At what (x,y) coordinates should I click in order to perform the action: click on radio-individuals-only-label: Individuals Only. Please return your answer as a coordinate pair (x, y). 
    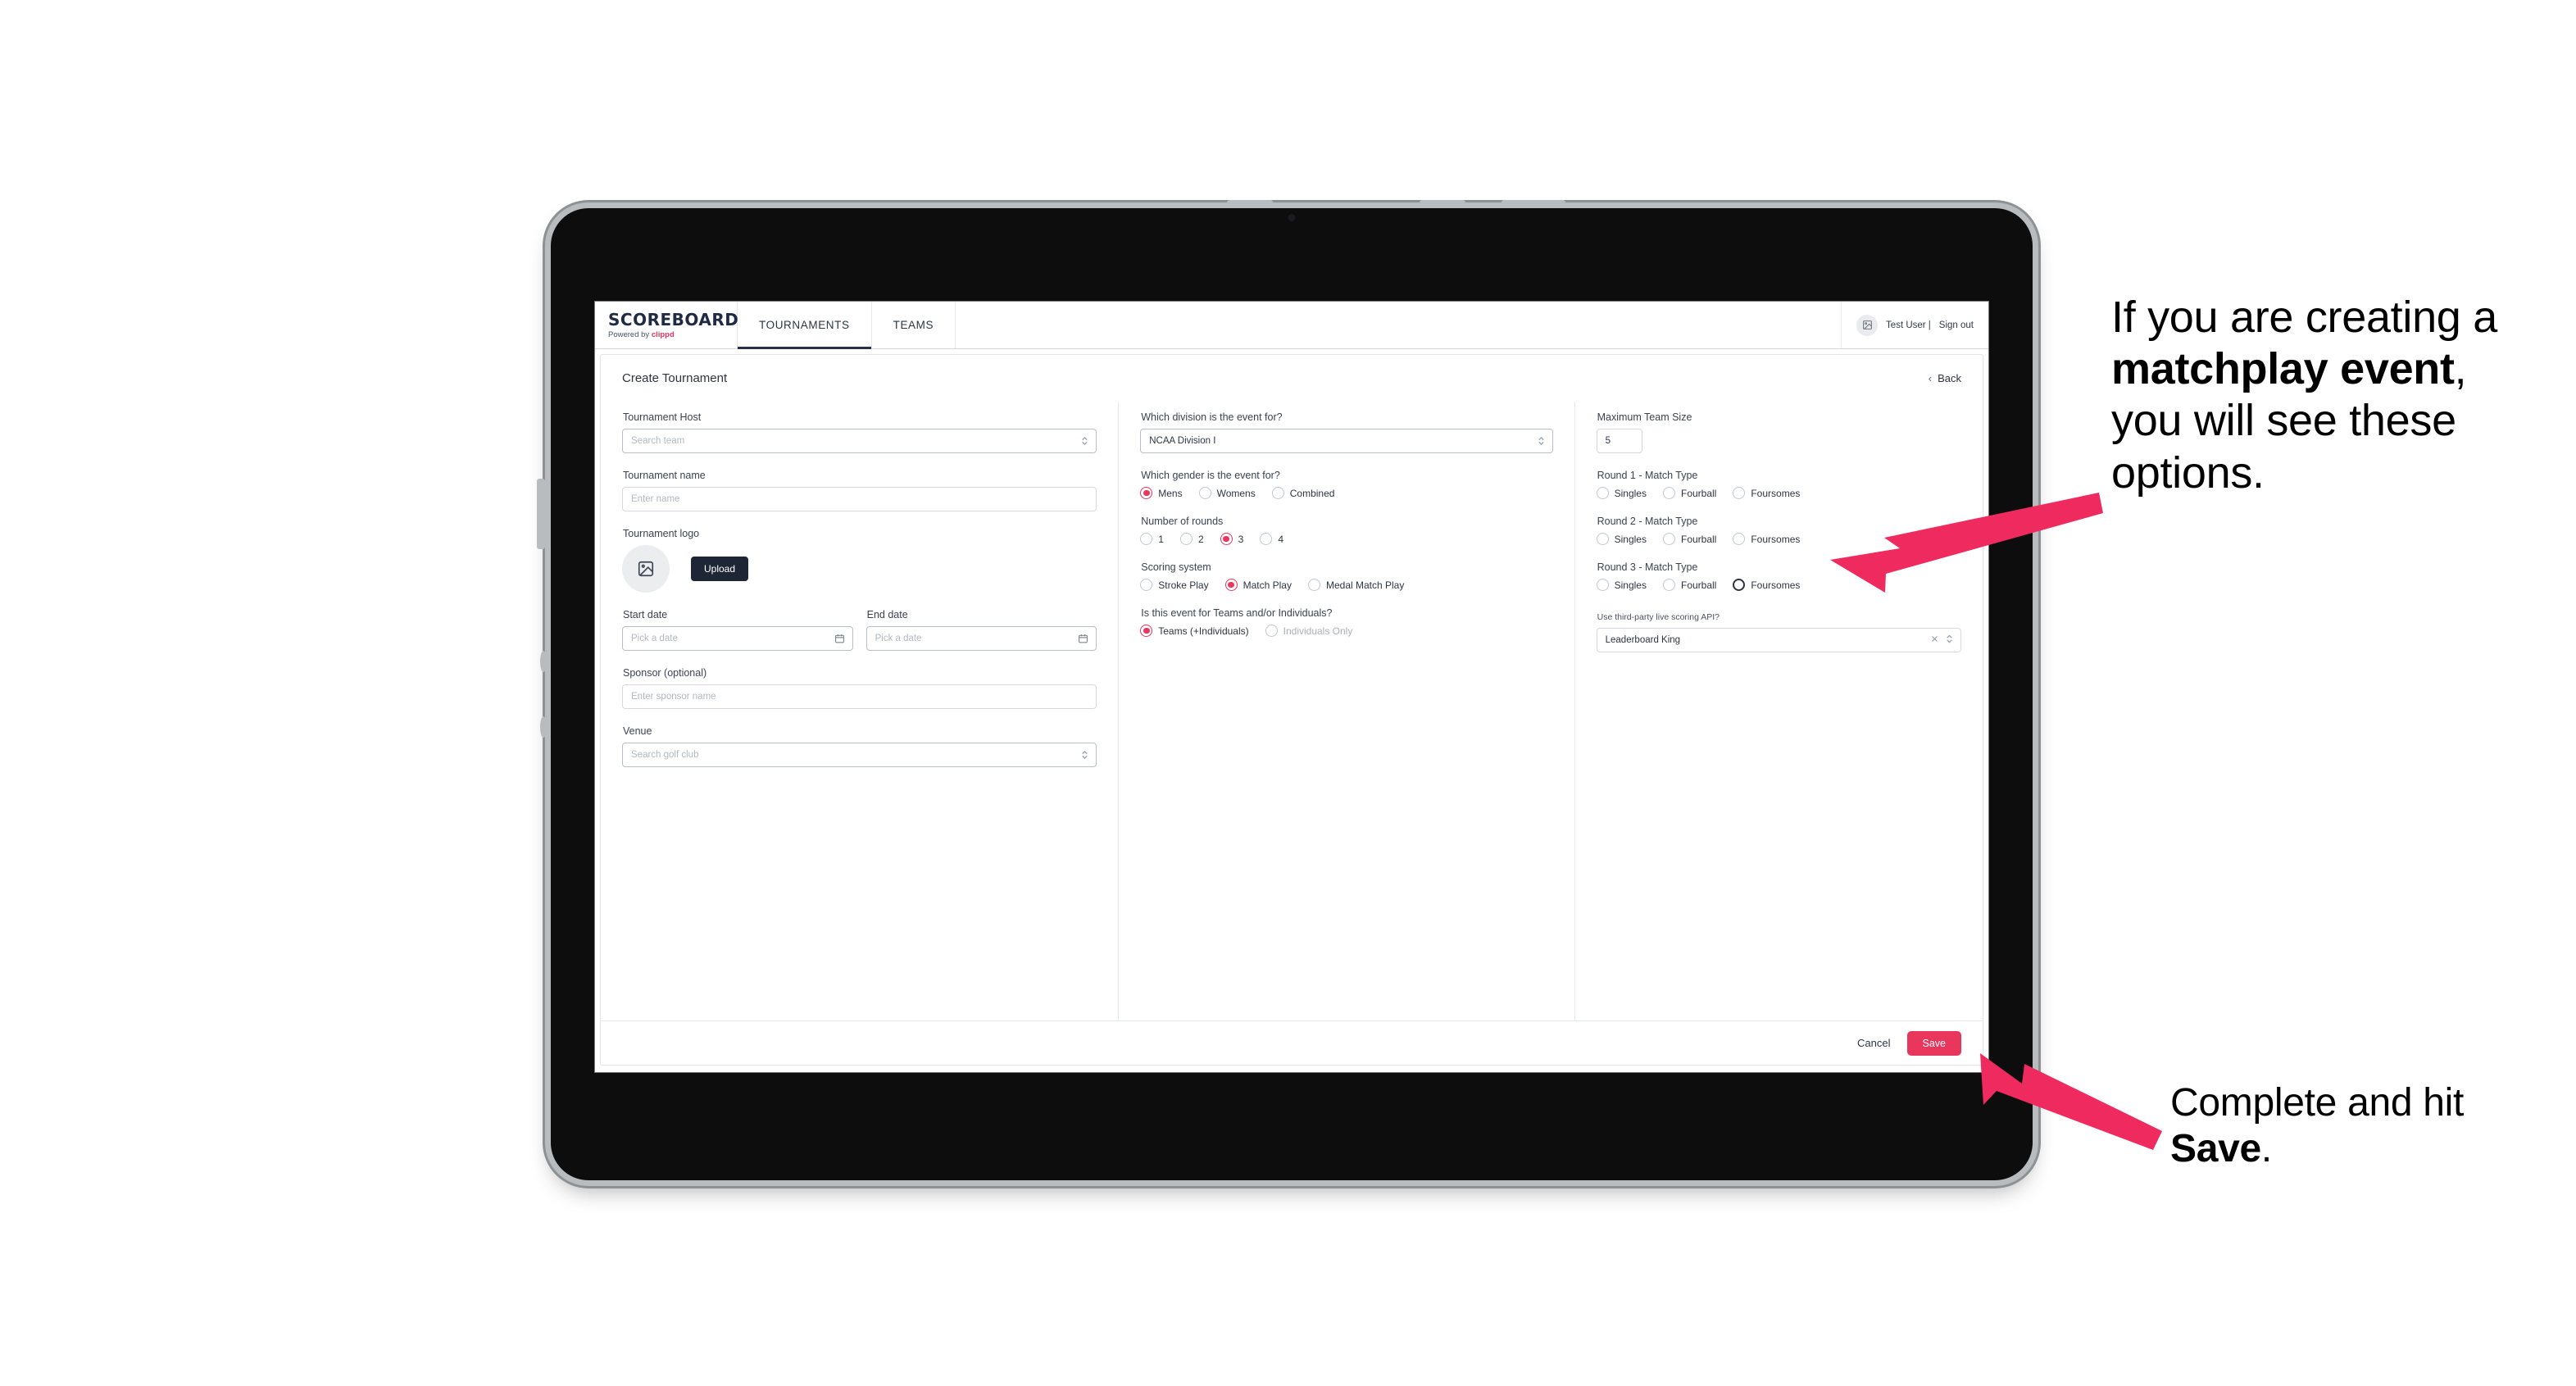
    Looking at the image, I should click on (1318, 631).